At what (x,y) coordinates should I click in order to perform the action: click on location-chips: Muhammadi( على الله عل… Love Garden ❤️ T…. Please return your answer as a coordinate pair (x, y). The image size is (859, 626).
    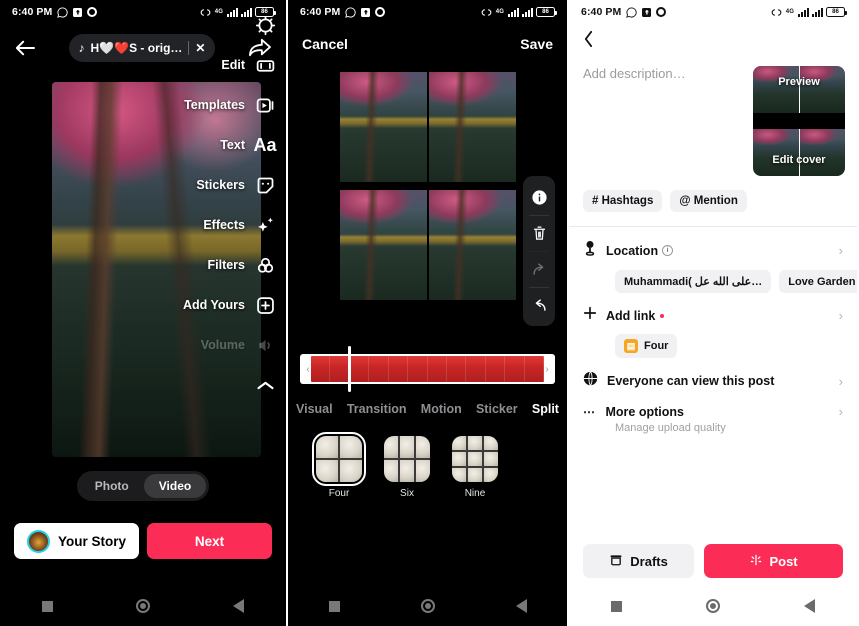
    Looking at the image, I should click on (720, 277).